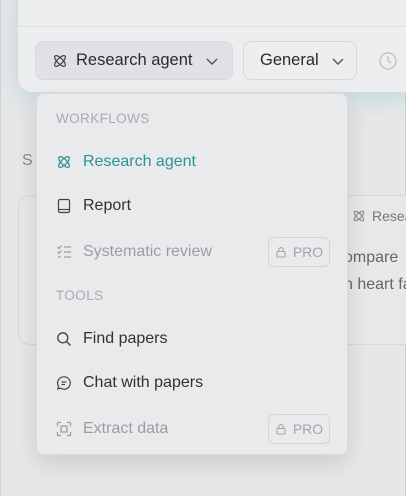 The height and width of the screenshot is (496, 406). I want to click on result-card-tag: Resea, so click(379, 216).